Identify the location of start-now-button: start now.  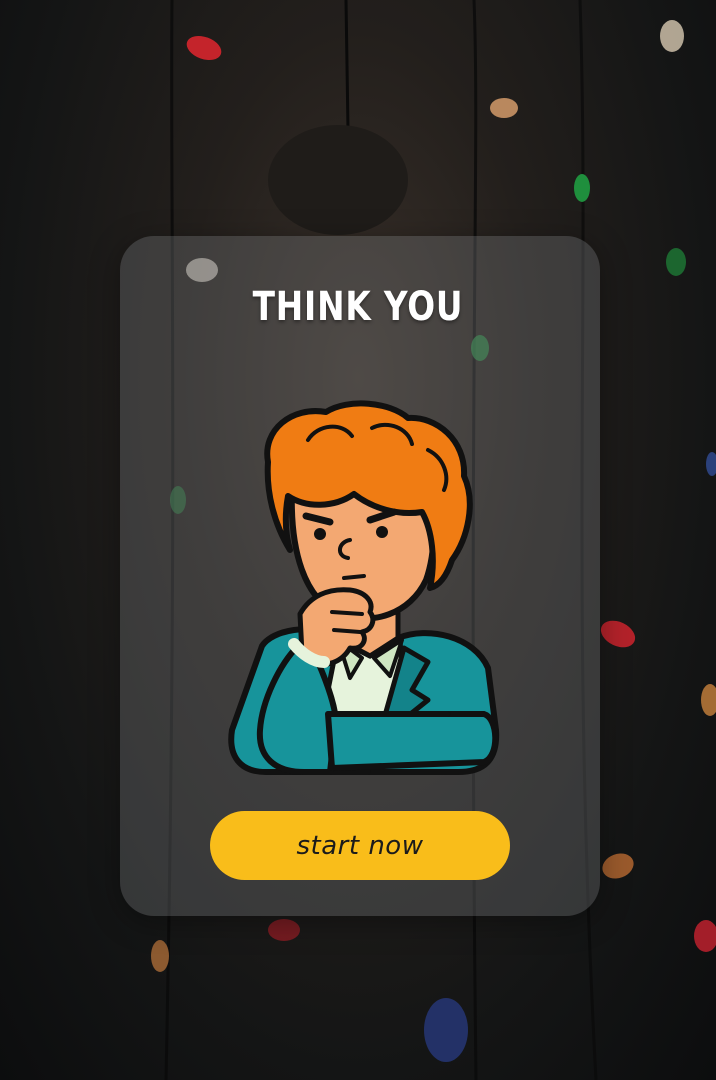
(360, 845).